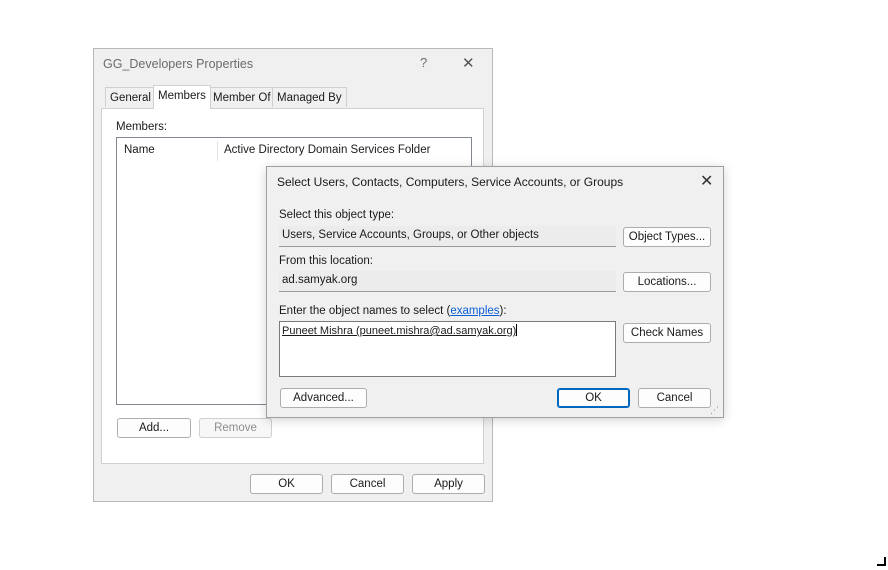 The height and width of the screenshot is (570, 888). What do you see at coordinates (447, 281) in the screenshot?
I see `location-field: ad.samyak.org` at bounding box center [447, 281].